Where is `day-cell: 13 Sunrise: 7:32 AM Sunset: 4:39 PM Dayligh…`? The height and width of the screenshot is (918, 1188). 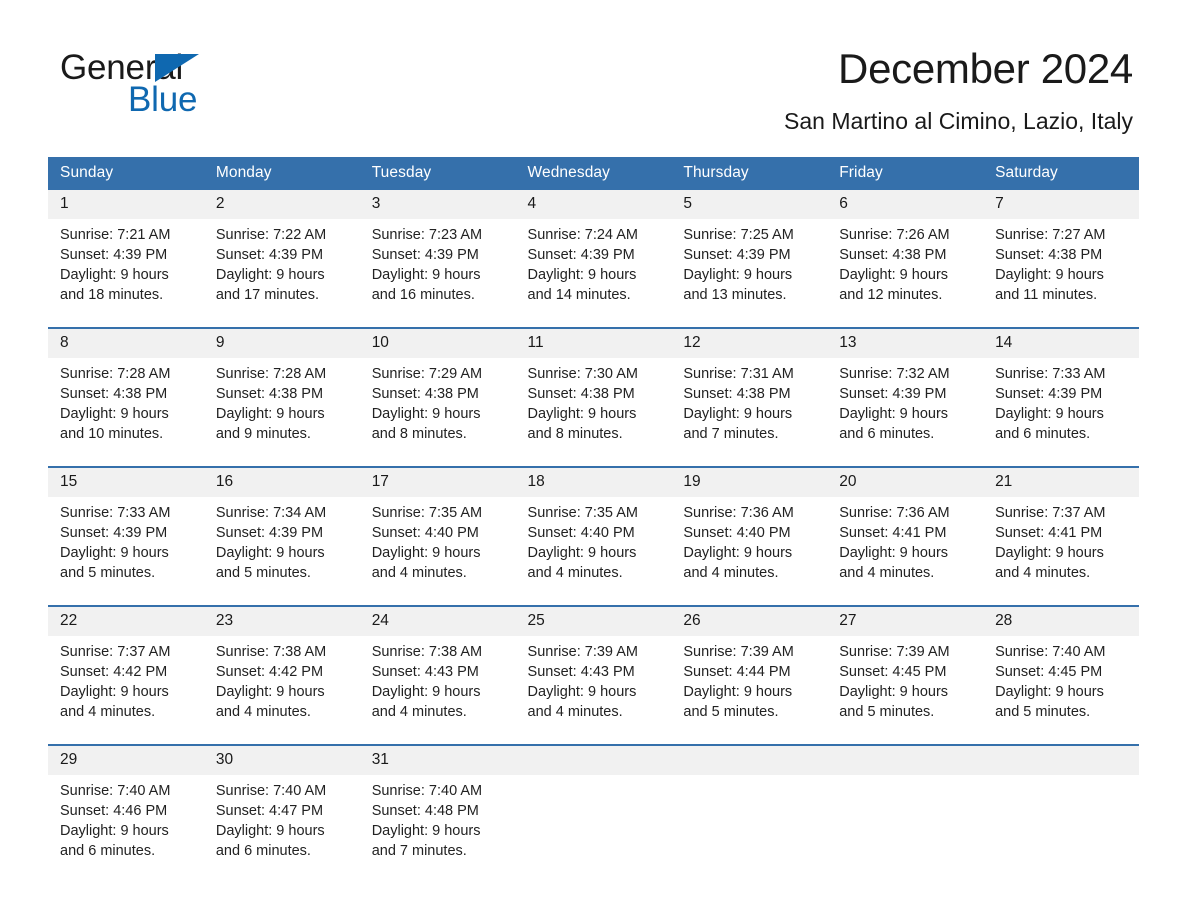
day-cell: 13 Sunrise: 7:32 AM Sunset: 4:39 PM Dayligh… is located at coordinates (905, 390).